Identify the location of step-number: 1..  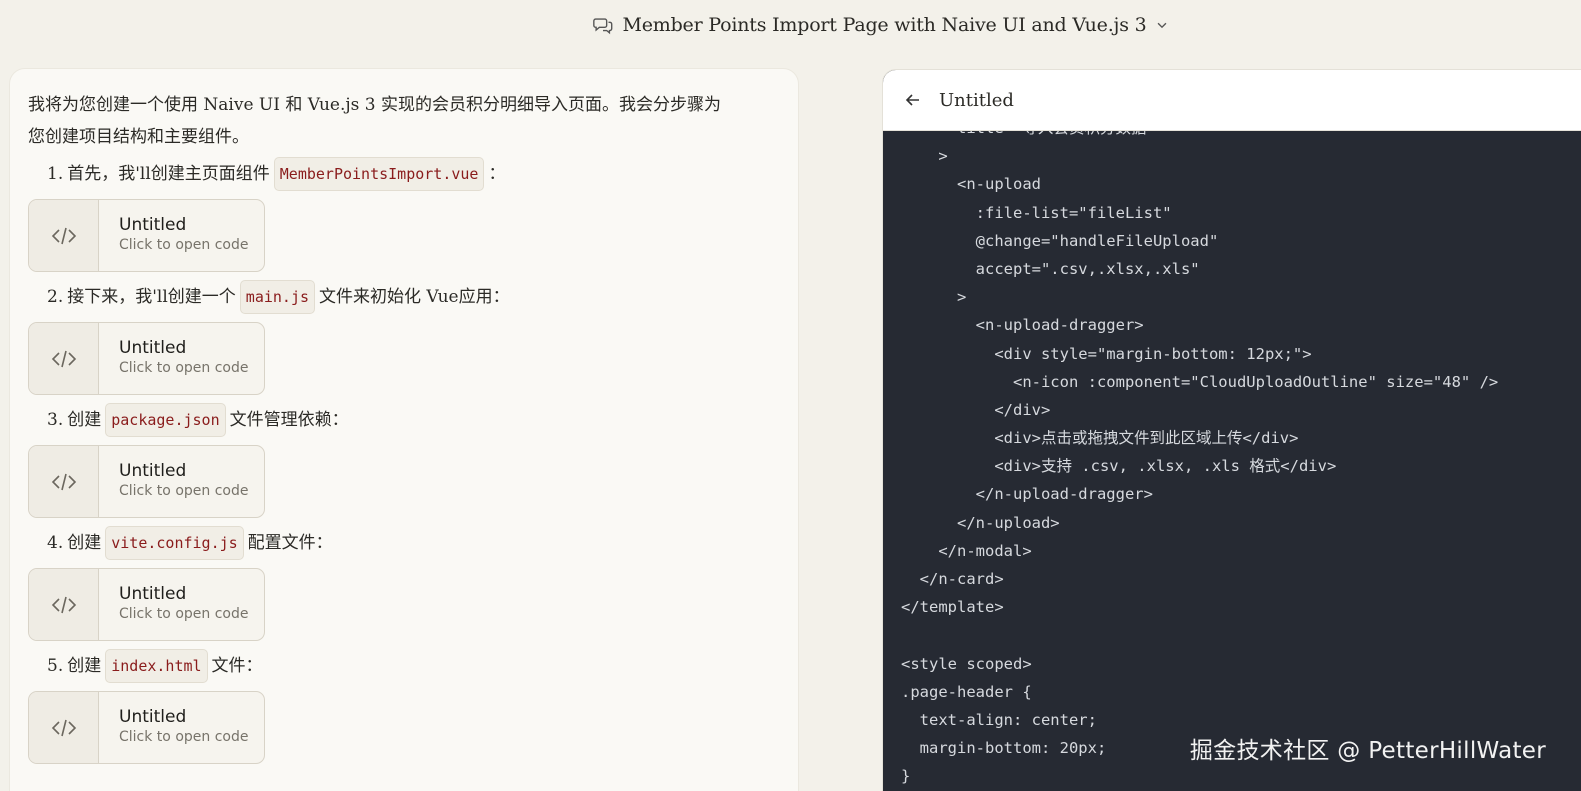
(55, 174).